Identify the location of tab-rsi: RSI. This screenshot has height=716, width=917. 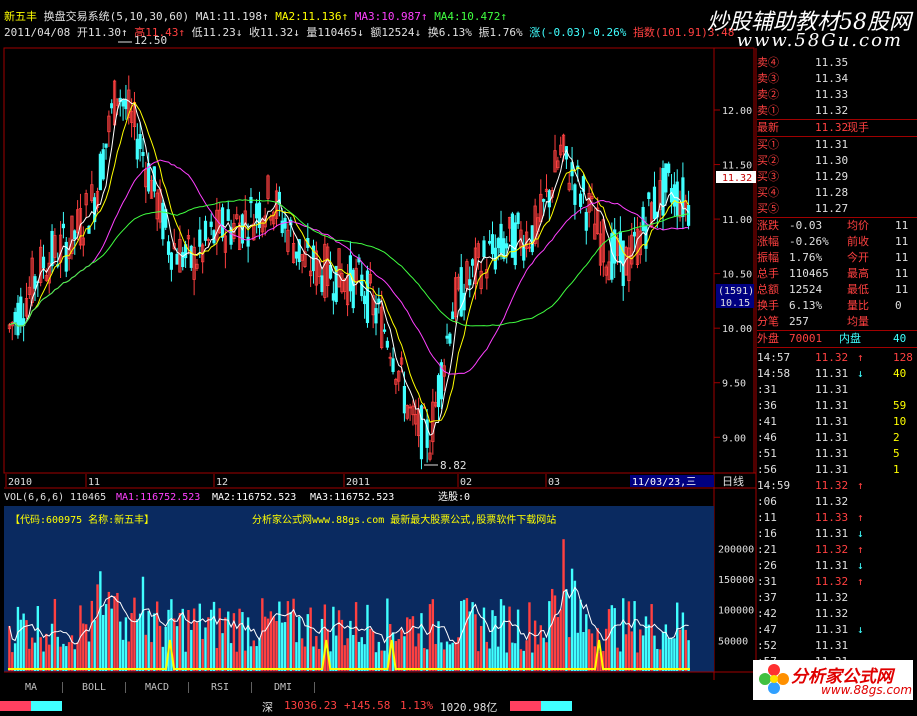
(220, 687).